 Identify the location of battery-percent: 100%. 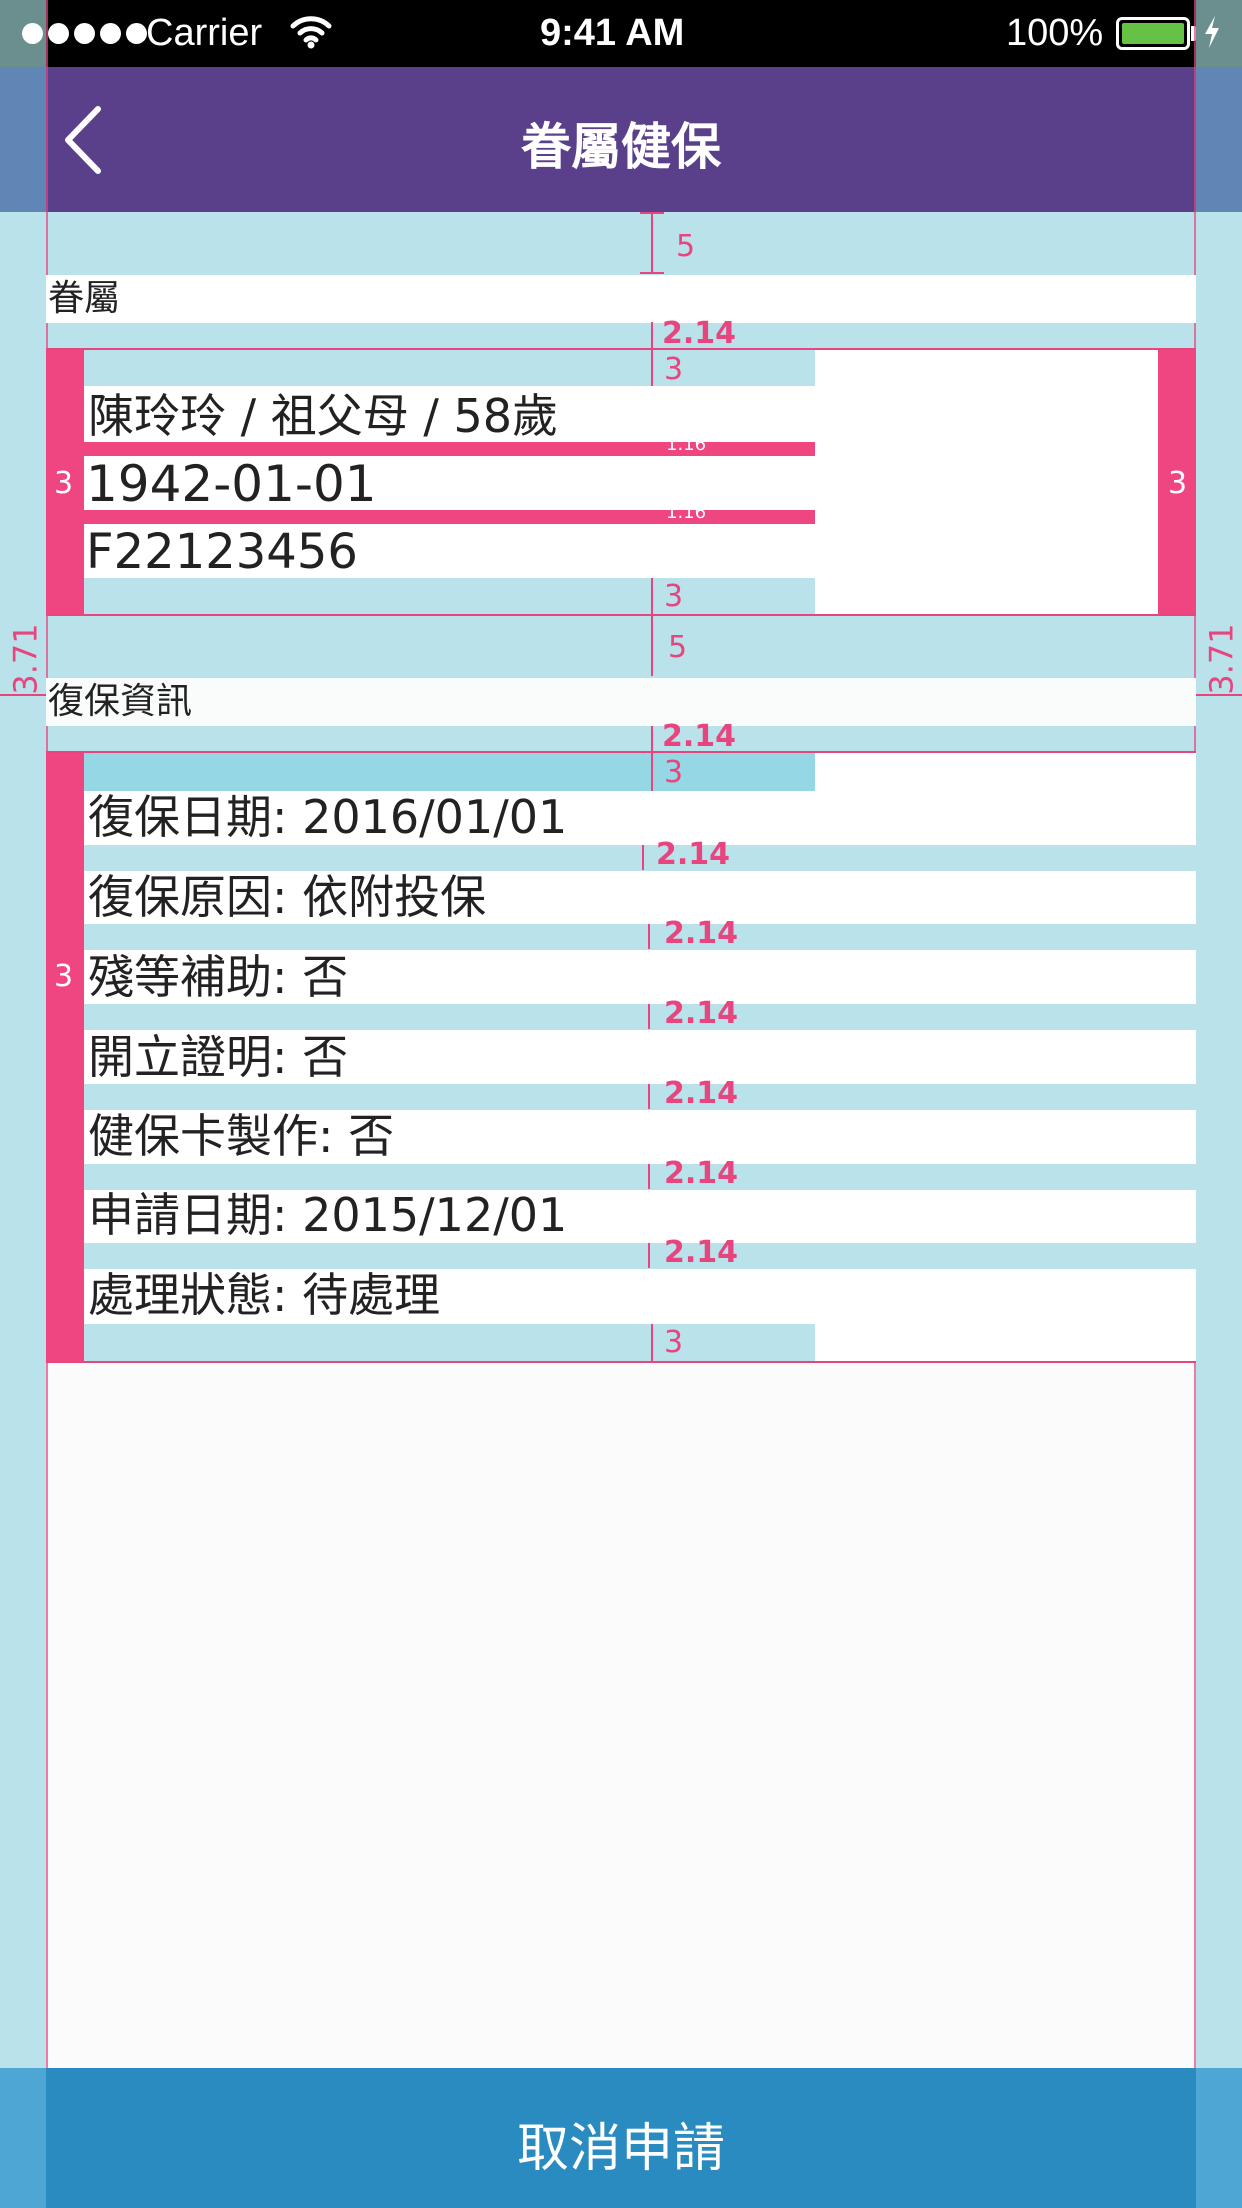
(1055, 33).